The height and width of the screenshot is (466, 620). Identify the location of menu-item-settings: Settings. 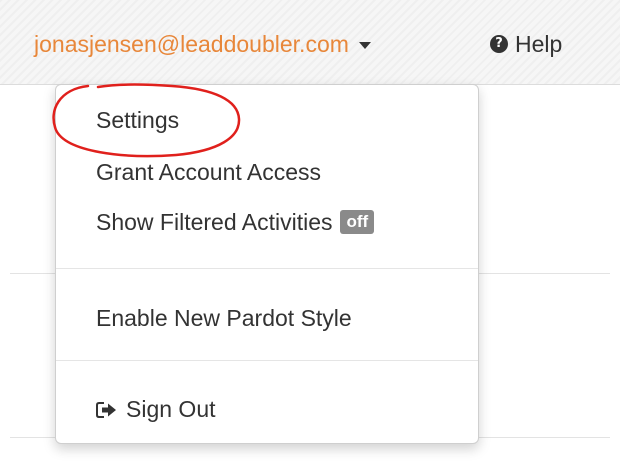
(137, 120).